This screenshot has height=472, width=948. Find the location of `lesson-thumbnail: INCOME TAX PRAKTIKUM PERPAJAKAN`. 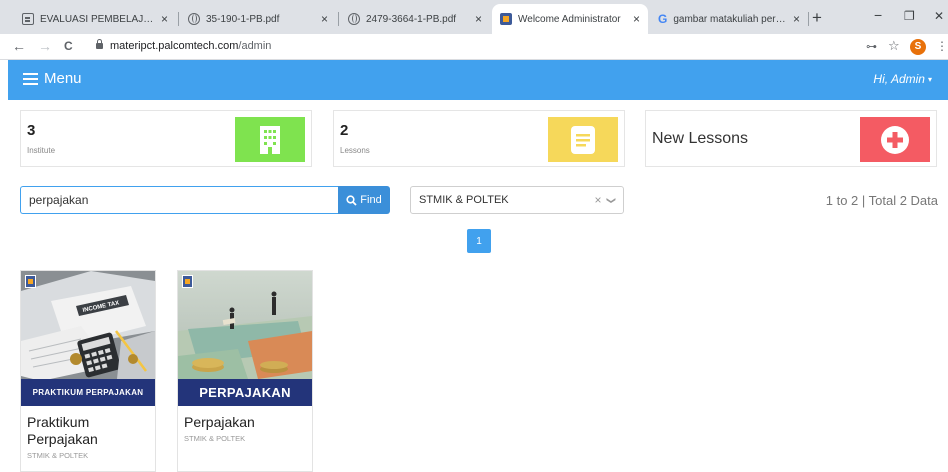

lesson-thumbnail: INCOME TAX PRAKTIKUM PERPAJAKAN is located at coordinates (88, 338).